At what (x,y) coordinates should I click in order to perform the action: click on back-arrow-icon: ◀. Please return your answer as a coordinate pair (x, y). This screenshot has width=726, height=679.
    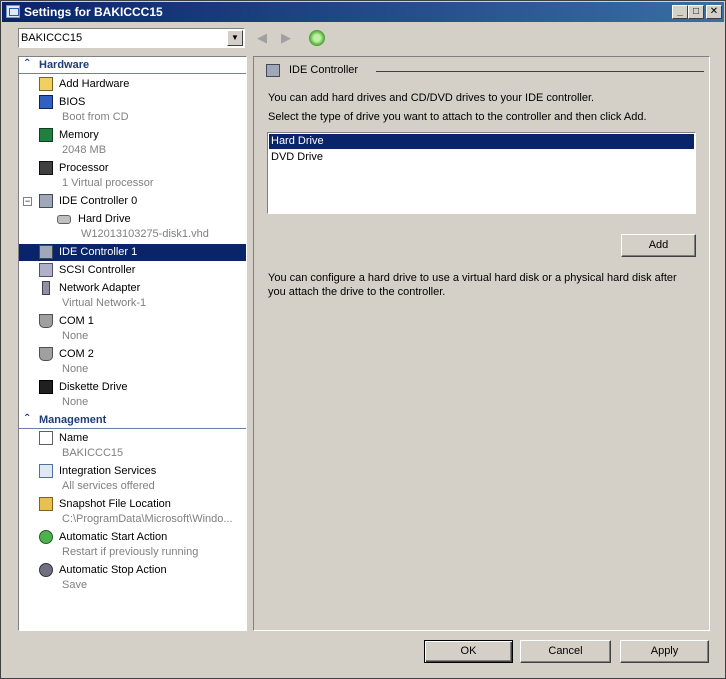
    Looking at the image, I should click on (262, 38).